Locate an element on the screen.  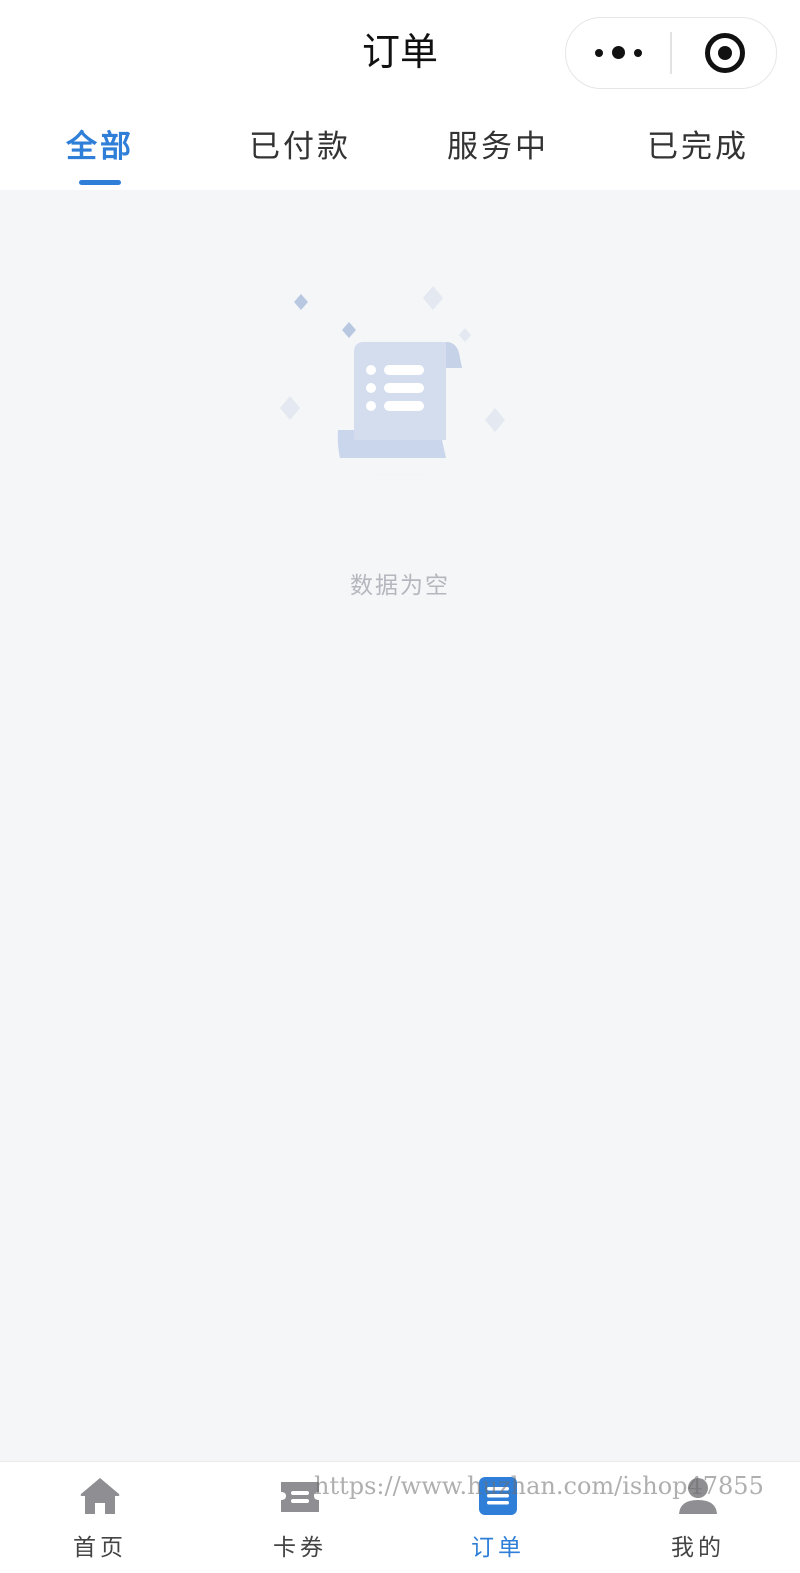
more-button is located at coordinates (618, 52).